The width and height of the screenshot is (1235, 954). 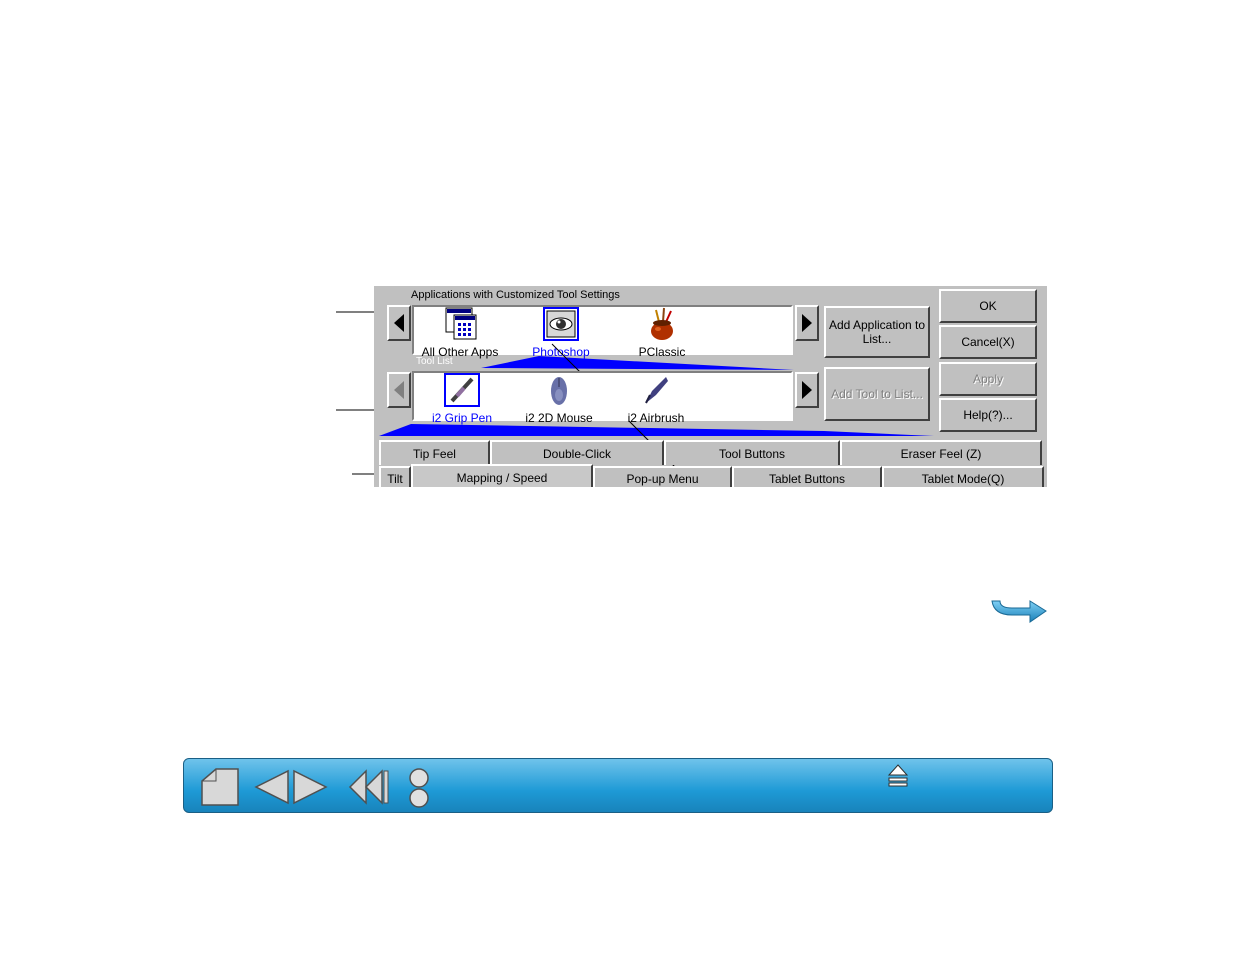 I want to click on tool-item-grip-pen: i2 Grip Pen, so click(x=462, y=399).